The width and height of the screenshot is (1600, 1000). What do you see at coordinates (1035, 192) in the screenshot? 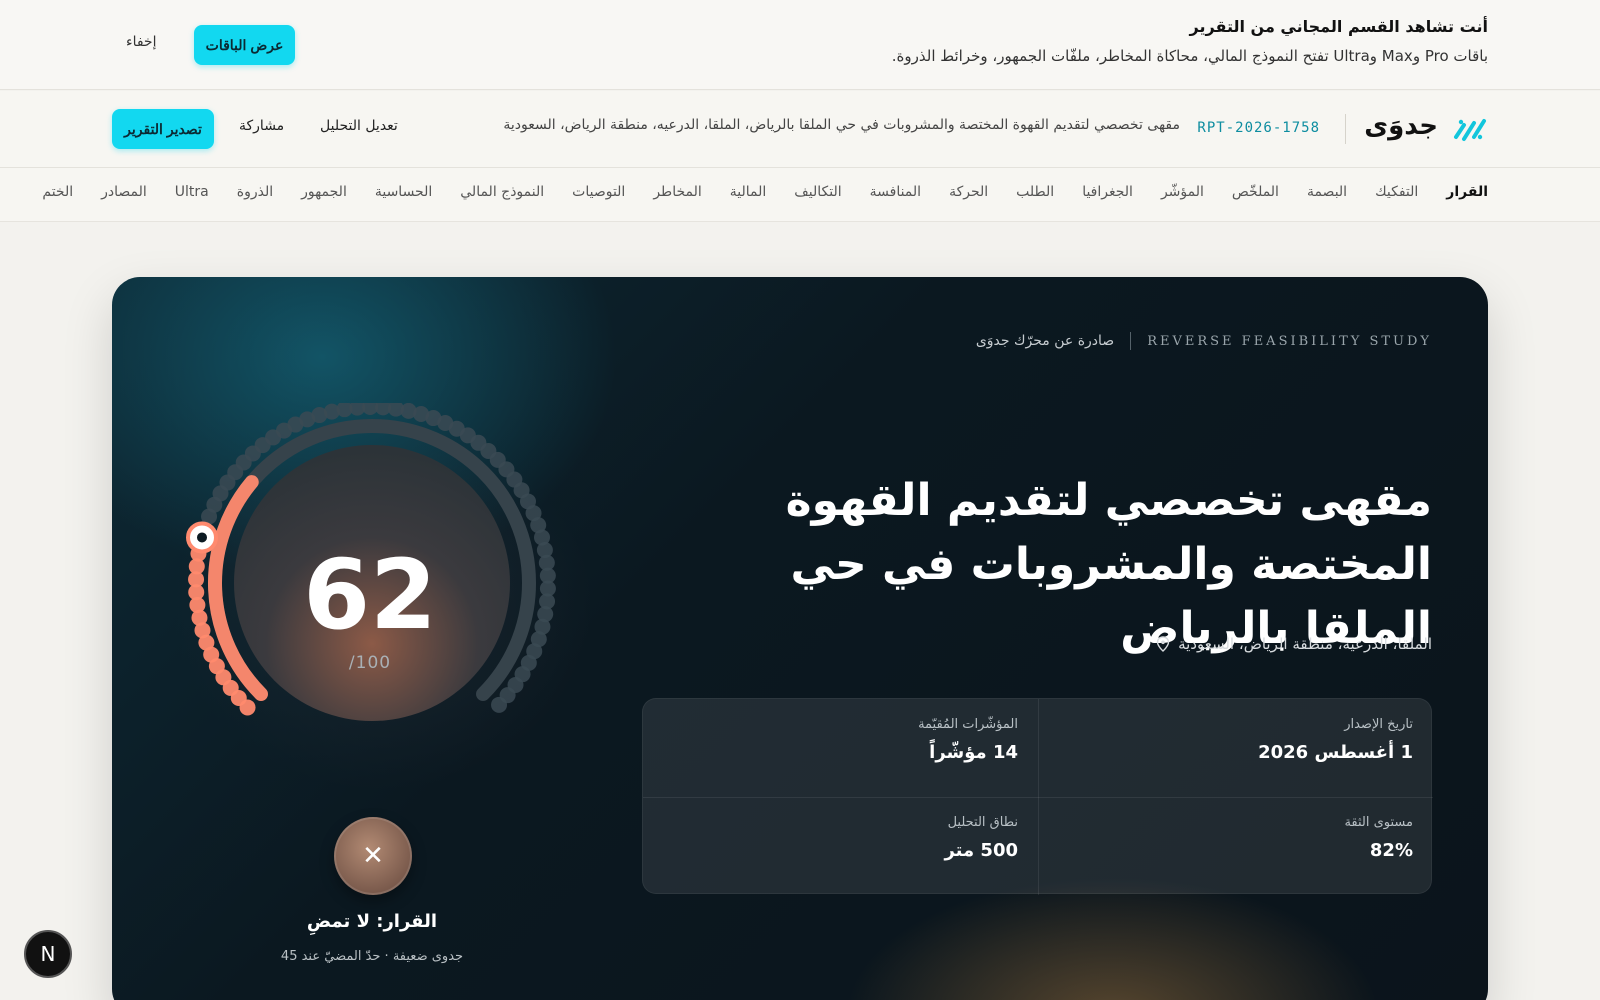
I see `nav-item-6: الطلب` at bounding box center [1035, 192].